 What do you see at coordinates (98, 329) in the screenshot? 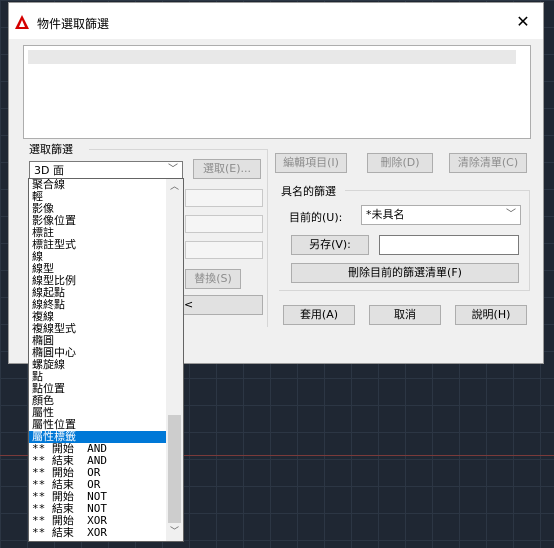
I see `dropdown-item: 複線型式` at bounding box center [98, 329].